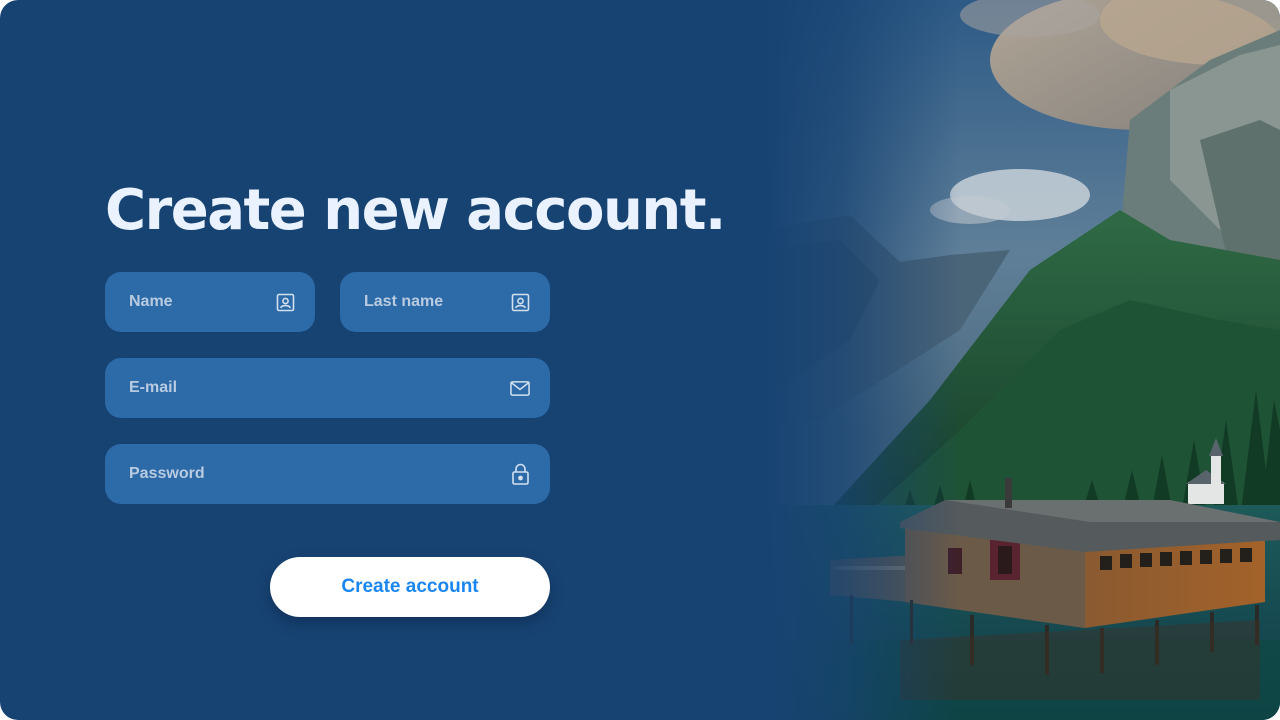 The width and height of the screenshot is (1280, 720). I want to click on password-input, so click(319, 474).